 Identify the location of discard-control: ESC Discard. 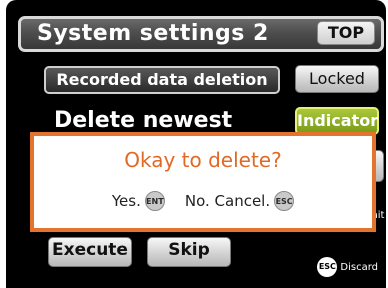
(347, 267).